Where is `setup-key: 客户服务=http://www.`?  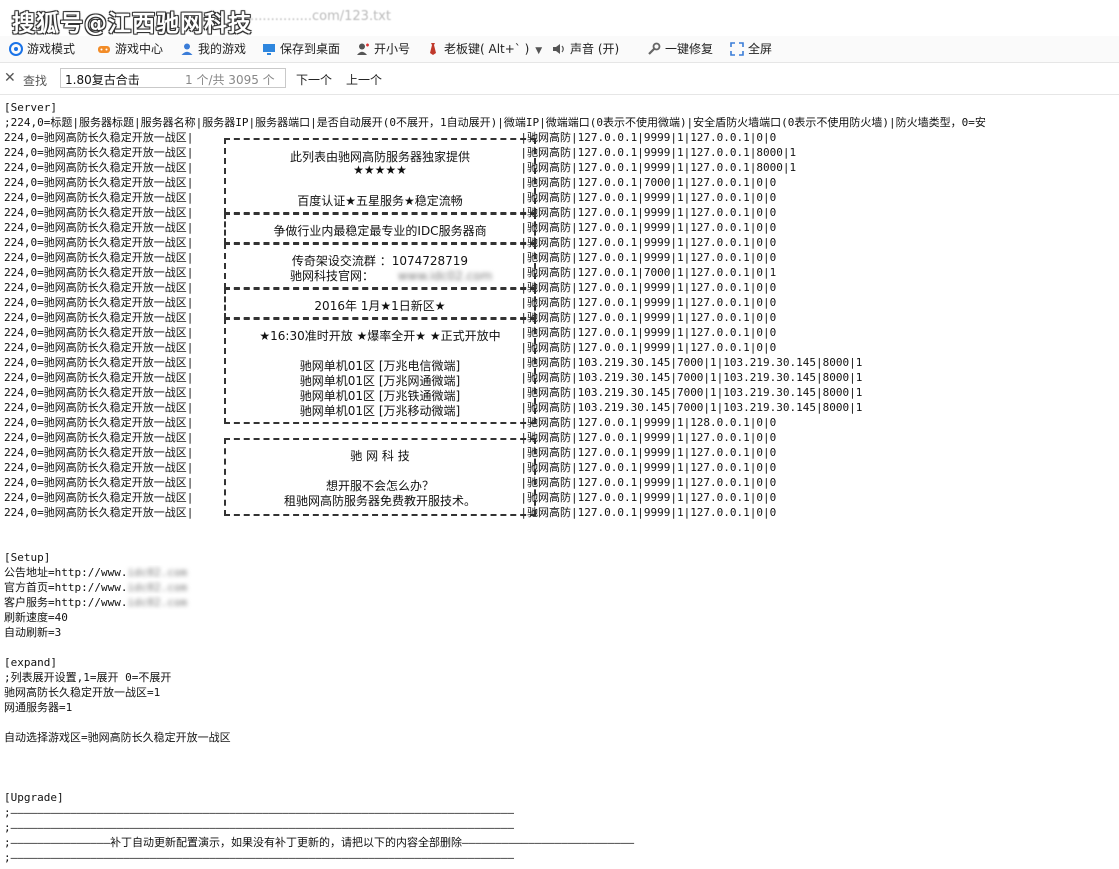
setup-key: 客户服务=http://www. is located at coordinates (66, 602).